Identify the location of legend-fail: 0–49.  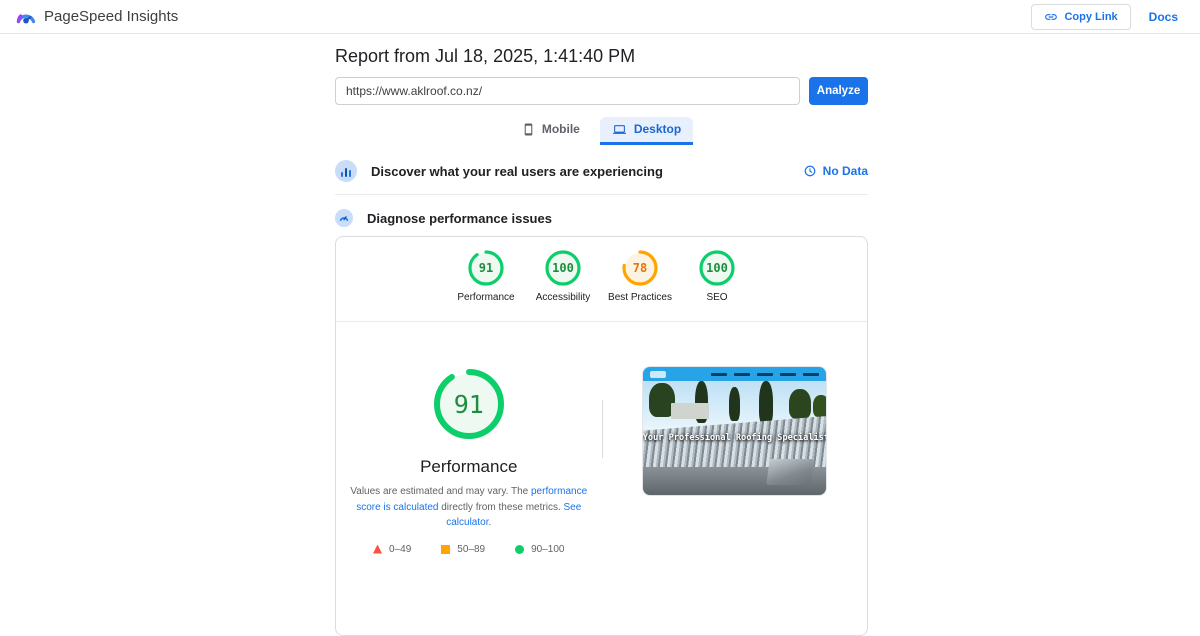
(392, 549).